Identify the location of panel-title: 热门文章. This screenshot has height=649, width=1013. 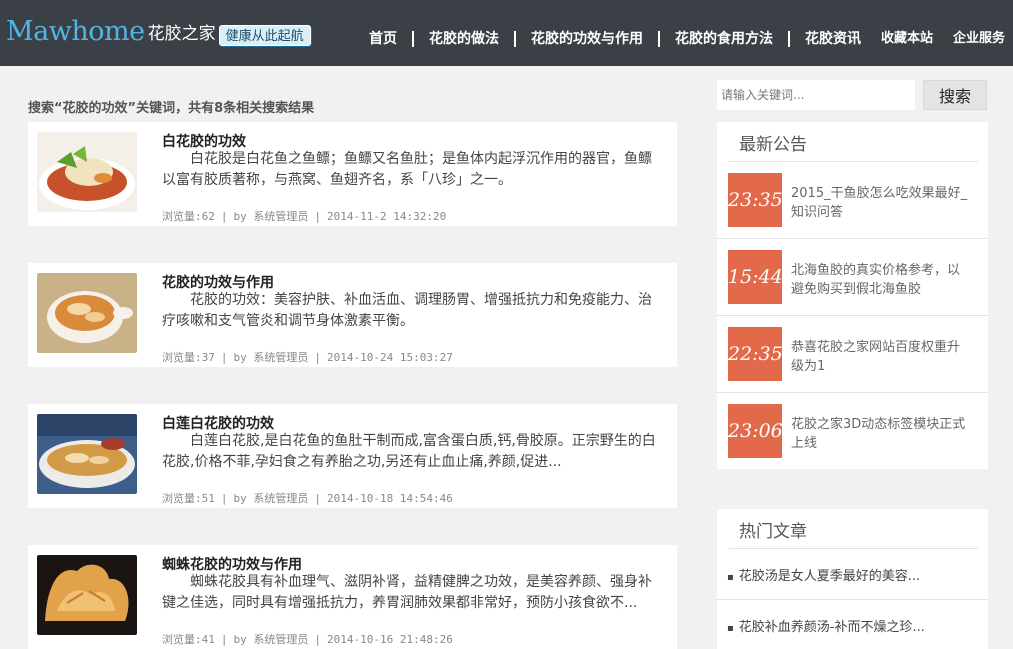
(773, 532).